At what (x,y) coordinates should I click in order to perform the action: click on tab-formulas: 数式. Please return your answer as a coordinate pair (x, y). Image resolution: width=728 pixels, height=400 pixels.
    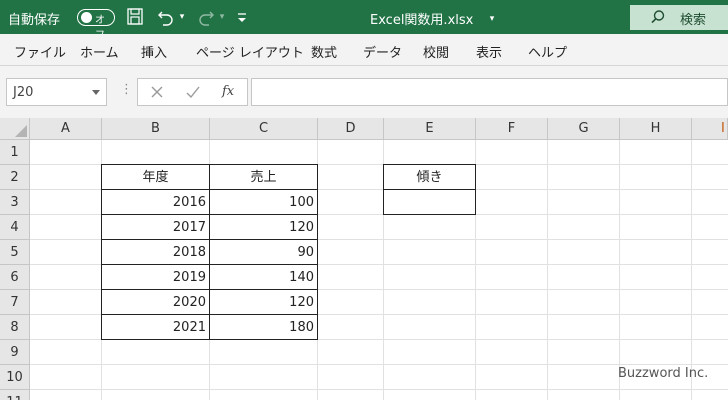
    Looking at the image, I should click on (324, 51).